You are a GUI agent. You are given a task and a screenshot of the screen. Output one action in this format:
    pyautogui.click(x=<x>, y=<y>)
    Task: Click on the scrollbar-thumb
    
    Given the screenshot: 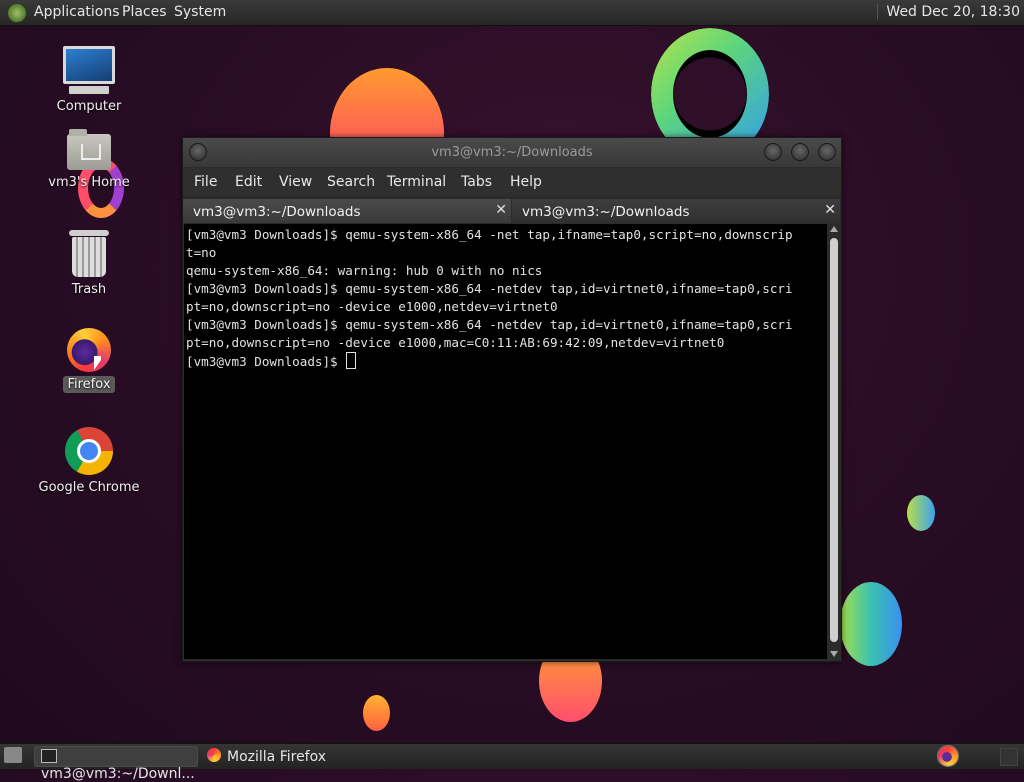 What is the action you would take?
    pyautogui.click(x=834, y=440)
    